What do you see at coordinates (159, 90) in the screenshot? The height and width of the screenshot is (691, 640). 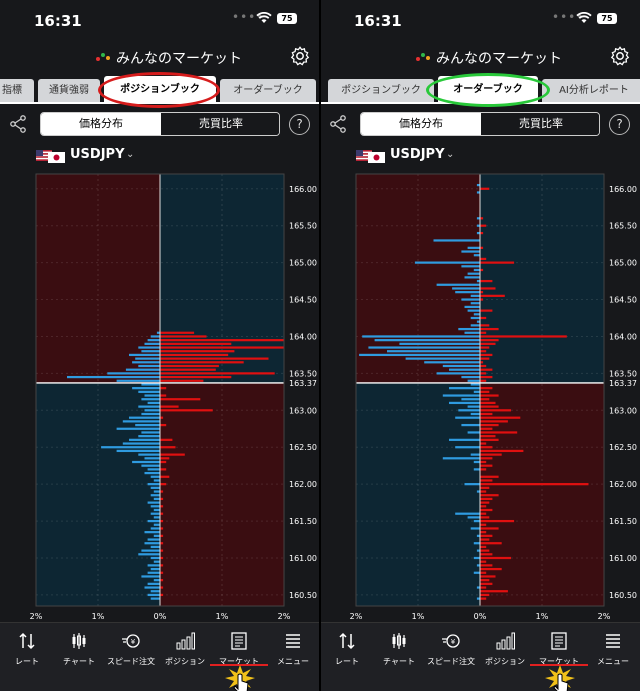 I see `highlight-circle` at bounding box center [159, 90].